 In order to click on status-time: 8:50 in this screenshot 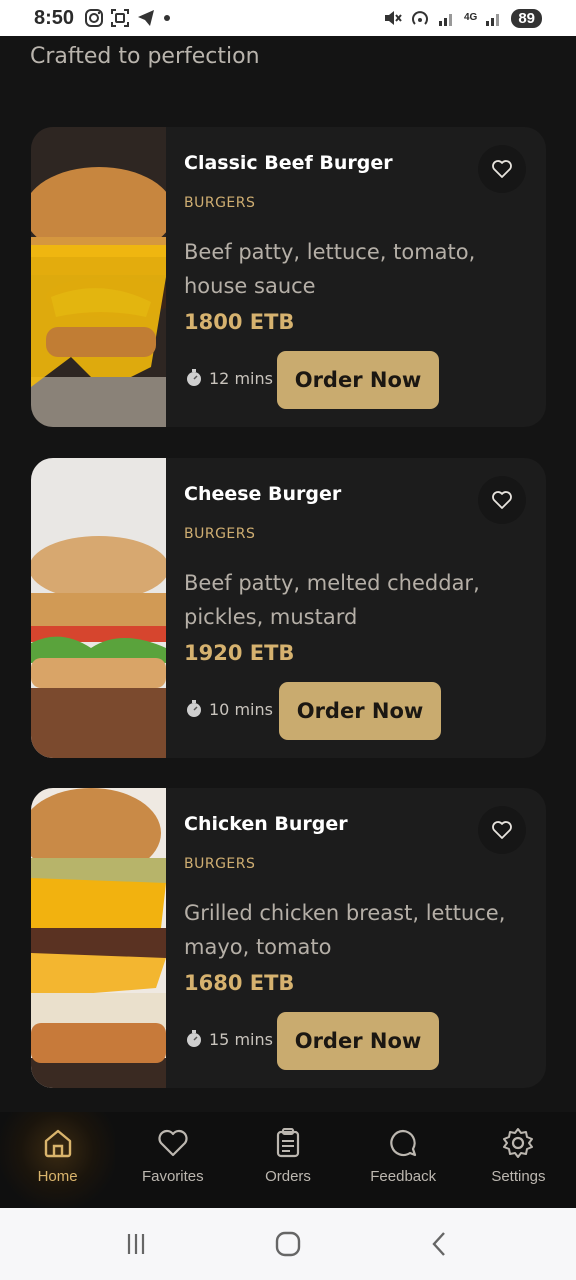, I will do `click(54, 17)`.